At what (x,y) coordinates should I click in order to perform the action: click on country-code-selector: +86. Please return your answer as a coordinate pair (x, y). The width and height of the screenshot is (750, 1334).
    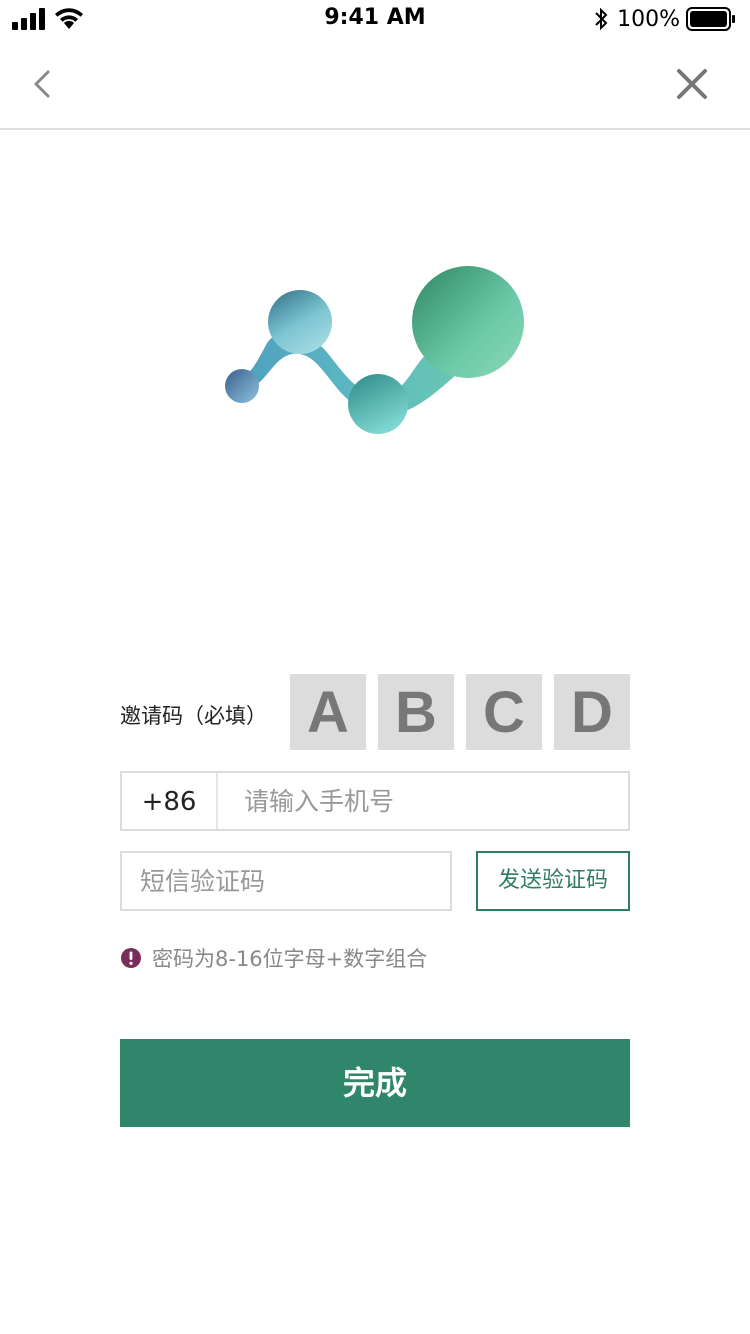
    Looking at the image, I should click on (170, 801).